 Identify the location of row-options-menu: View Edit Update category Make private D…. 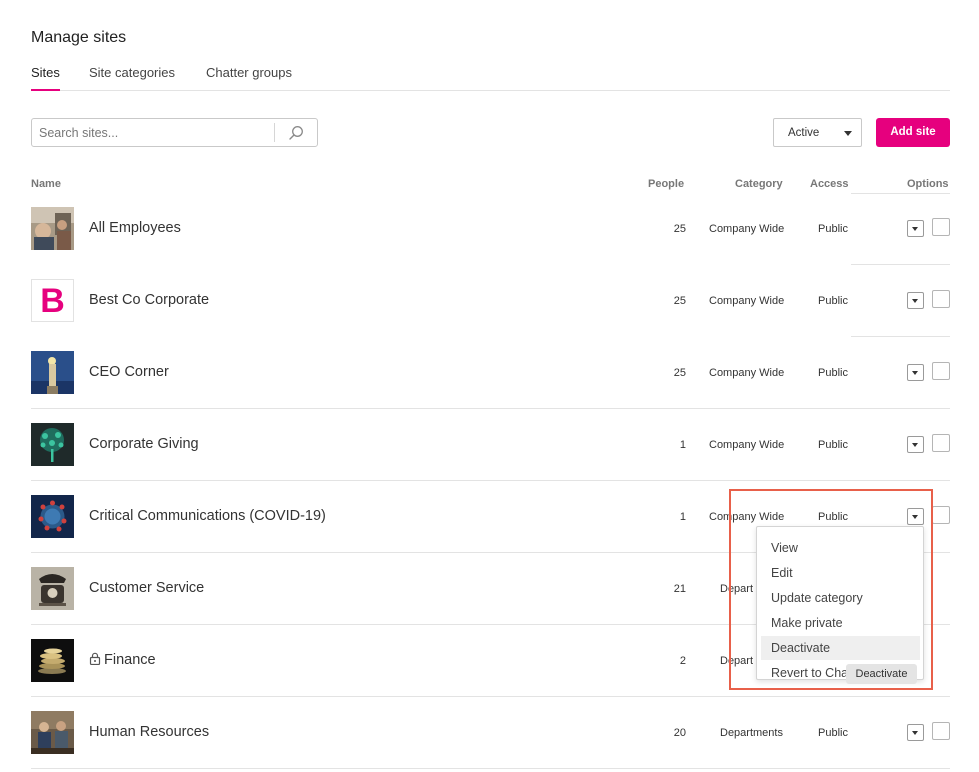
(840, 603).